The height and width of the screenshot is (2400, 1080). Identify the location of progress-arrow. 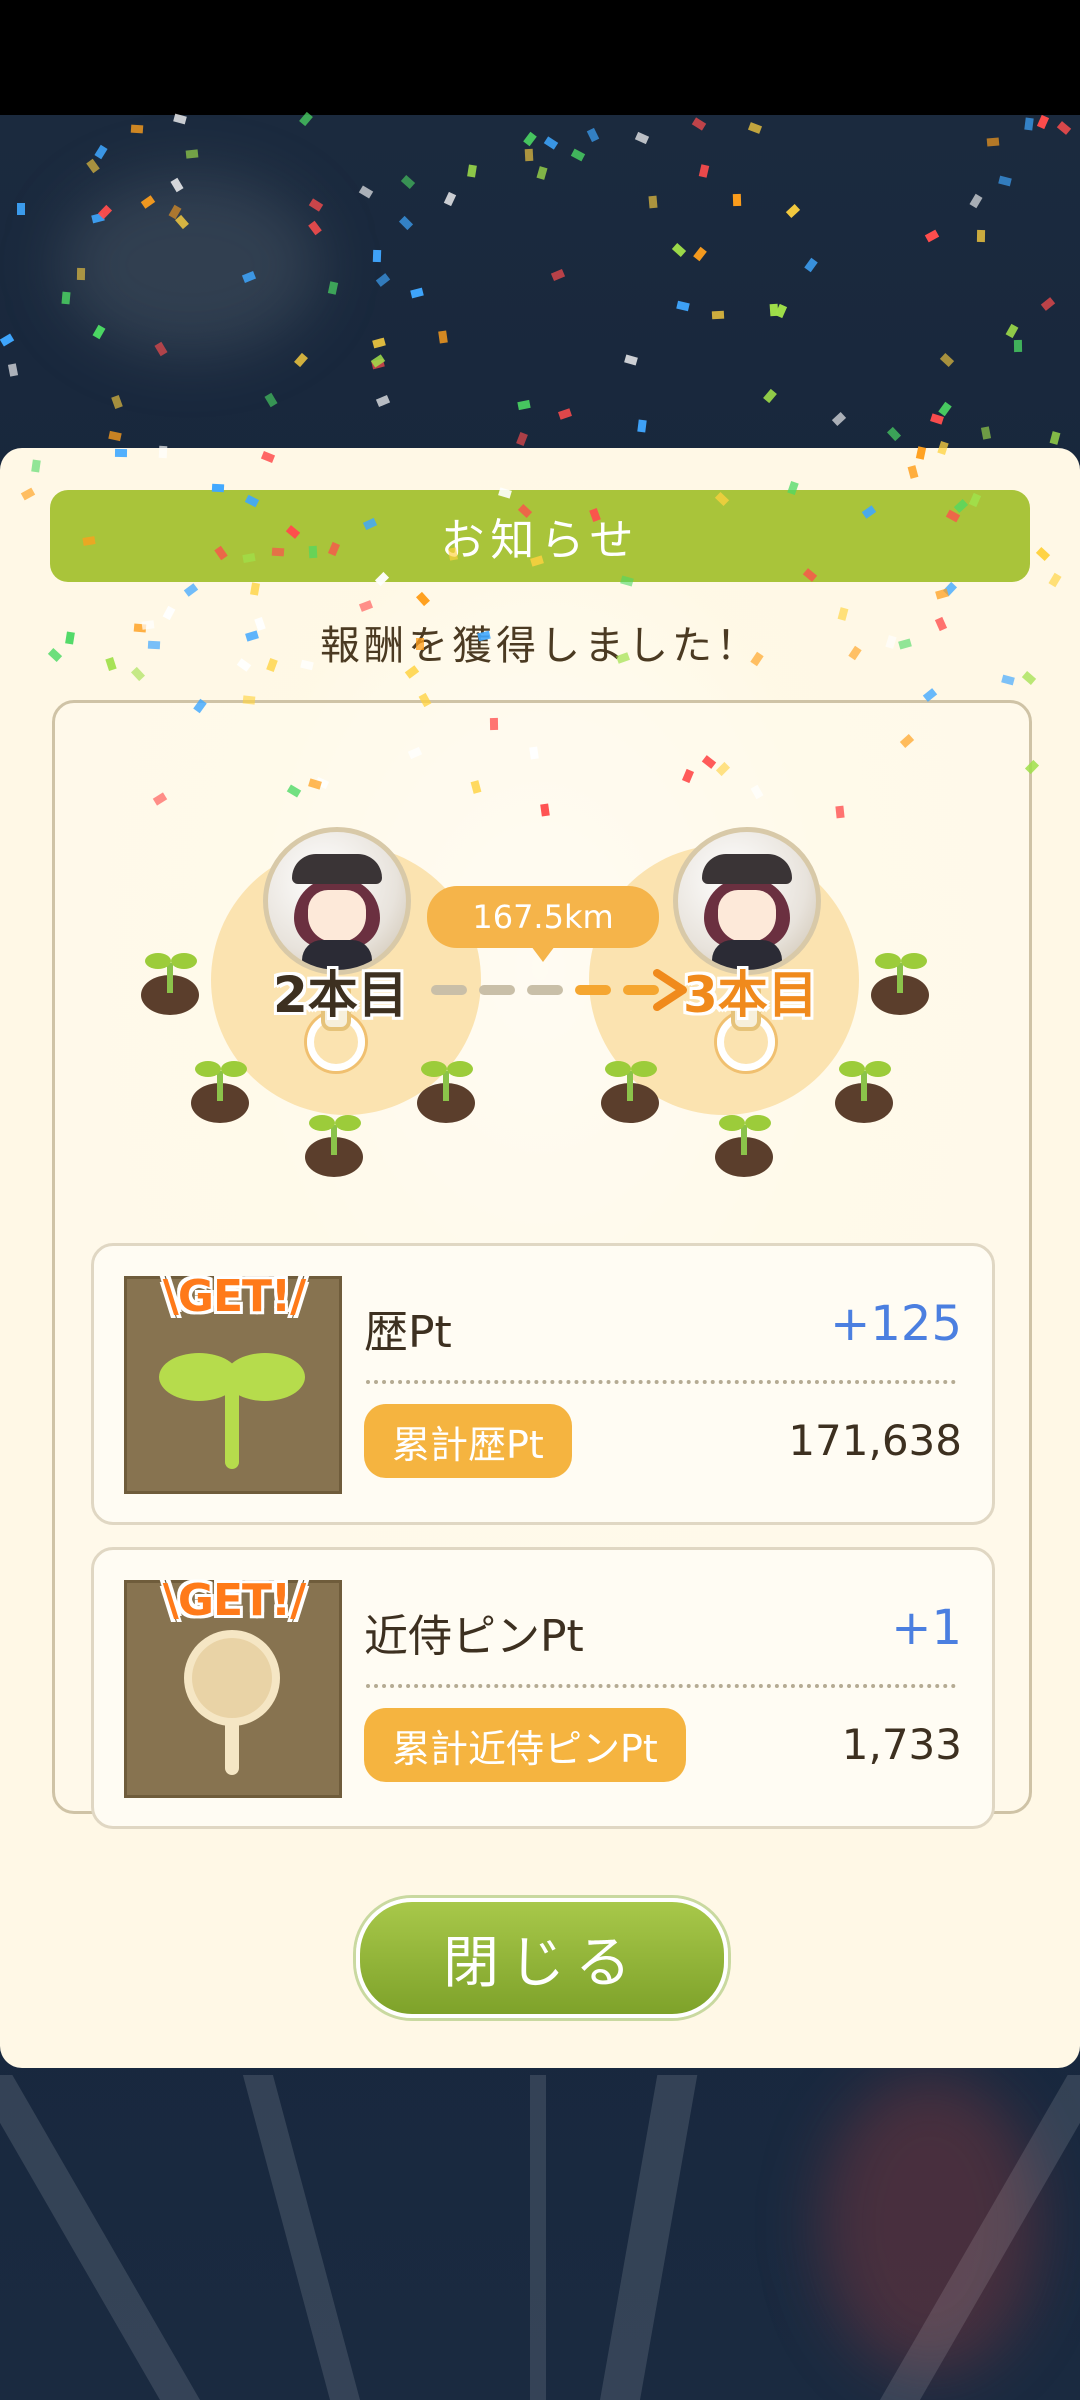
(449, 990).